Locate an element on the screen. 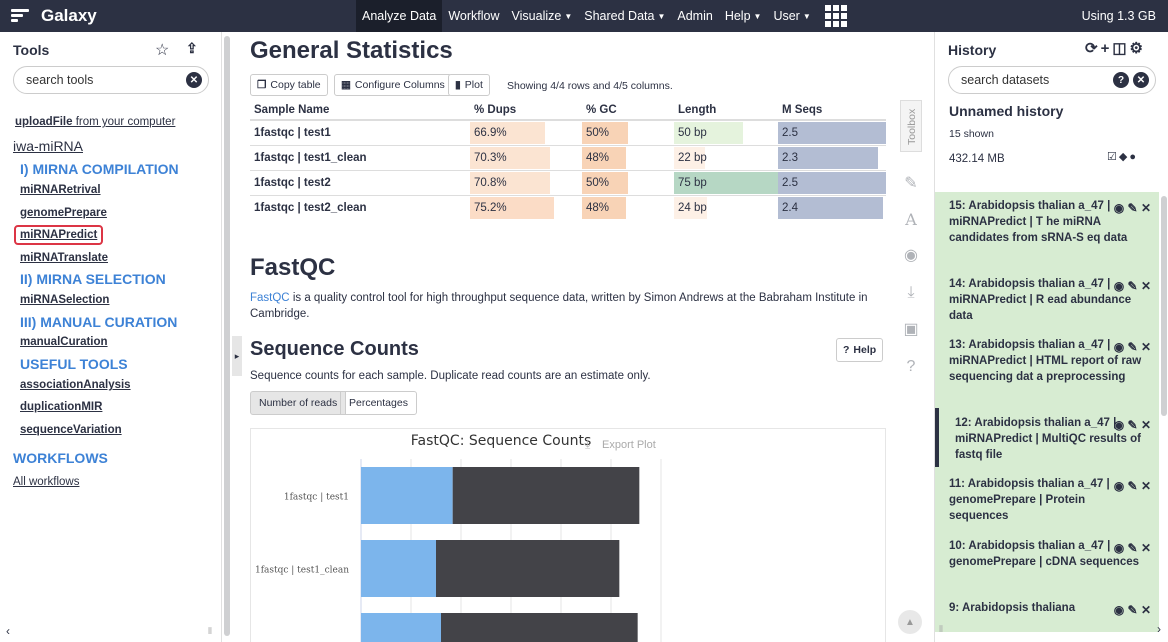 This screenshot has height=642, width=1168. advanced-search-icon: ? is located at coordinates (1121, 80).